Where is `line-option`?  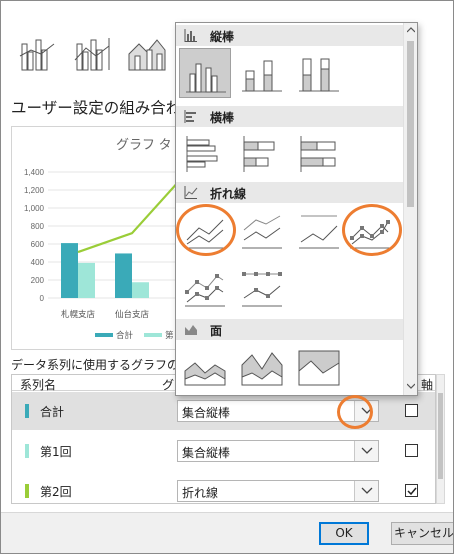 line-option is located at coordinates (205, 230).